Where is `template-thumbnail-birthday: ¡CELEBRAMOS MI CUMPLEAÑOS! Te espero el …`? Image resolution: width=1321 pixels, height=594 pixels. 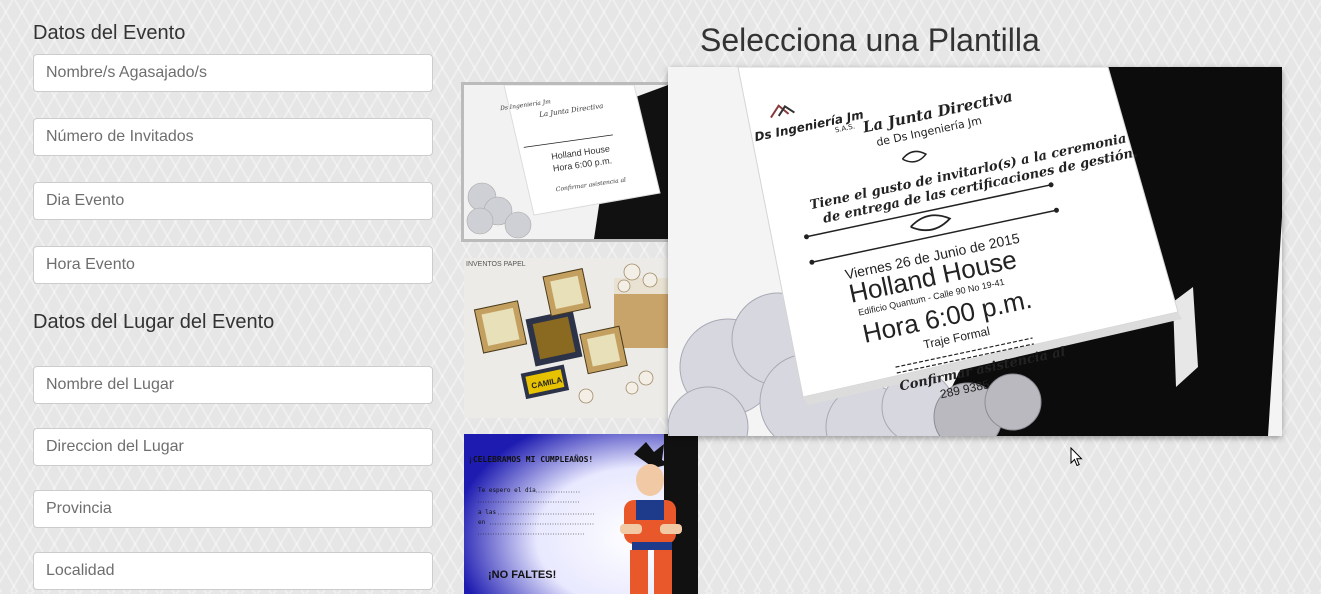
template-thumbnail-birthday: ¡CELEBRAMOS MI CUMPLEAÑOS! Te espero el … is located at coordinates (581, 514).